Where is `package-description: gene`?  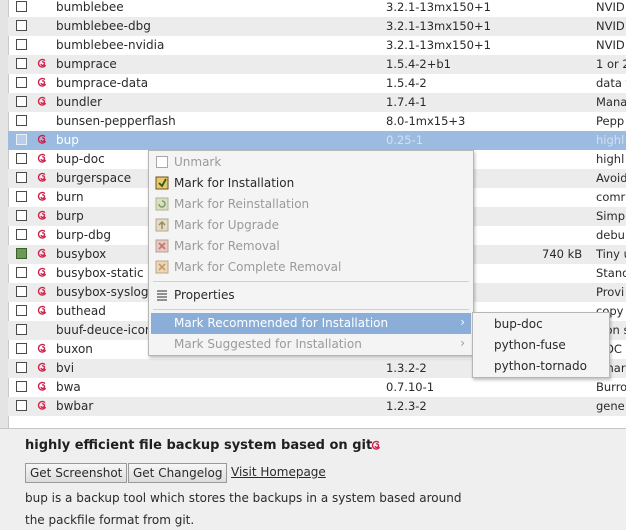 package-description: gene is located at coordinates (610, 406).